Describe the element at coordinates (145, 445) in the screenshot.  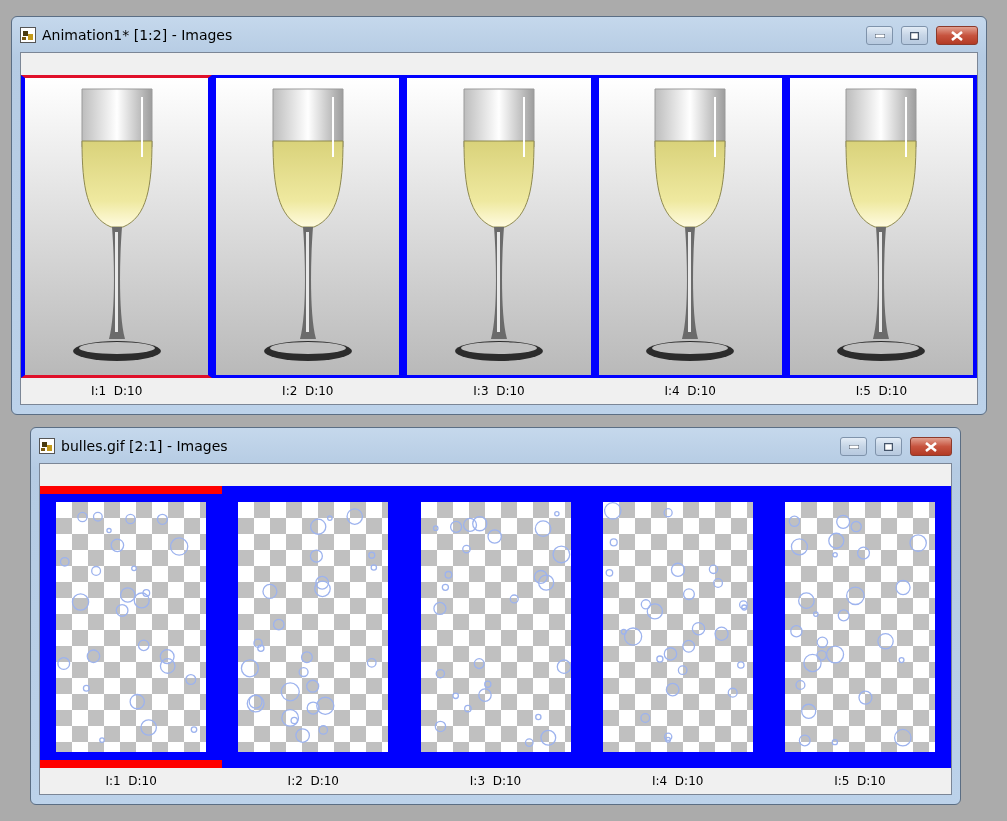
I see `window-title: bulles.gif [2:1] - Images` at that location.